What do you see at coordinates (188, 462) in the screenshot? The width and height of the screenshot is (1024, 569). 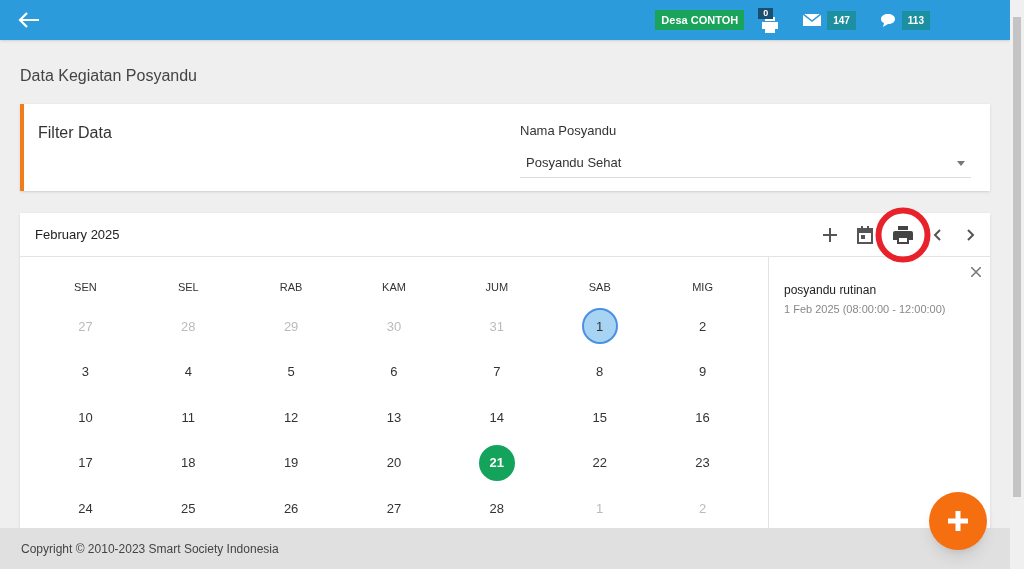 I see `calendar-day: 18` at bounding box center [188, 462].